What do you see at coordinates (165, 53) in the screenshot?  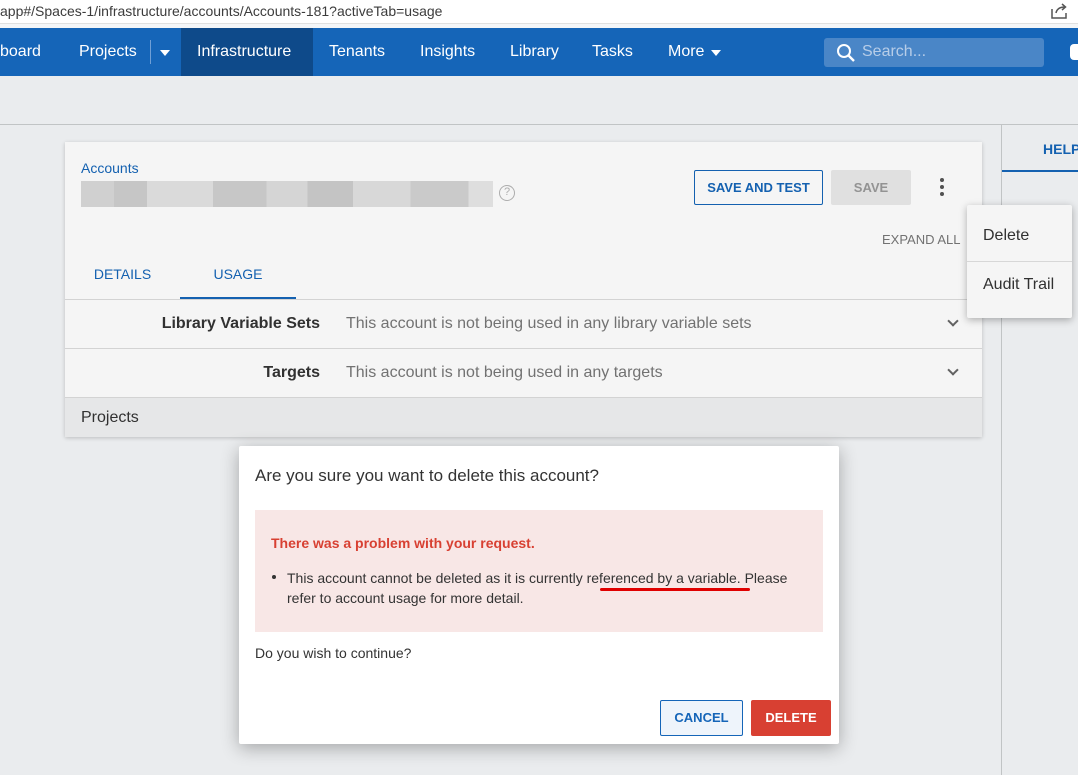 I see `projects-dropdown-icon` at bounding box center [165, 53].